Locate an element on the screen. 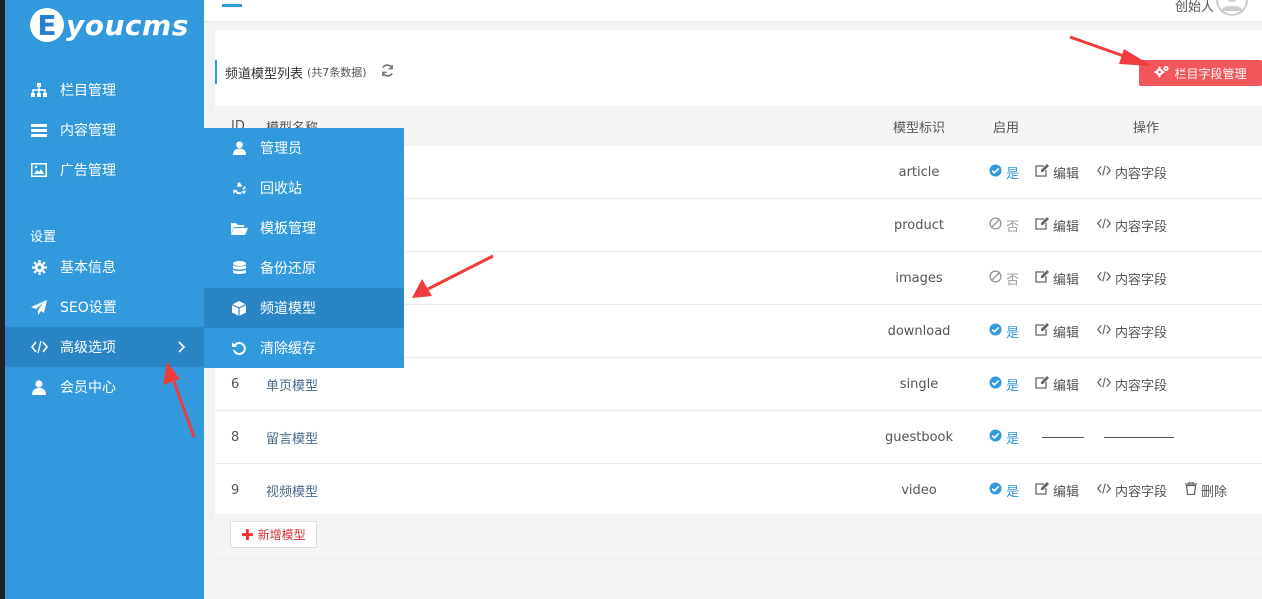 The image size is (1262, 599). database-icon is located at coordinates (239, 268).